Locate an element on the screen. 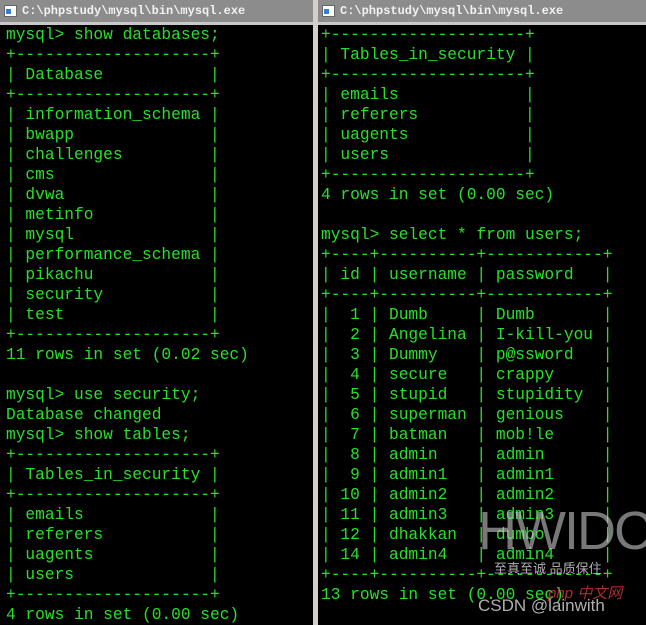 Image resolution: width=646 pixels, height=625 pixels. console-line: | metinfo | is located at coordinates (113, 215).